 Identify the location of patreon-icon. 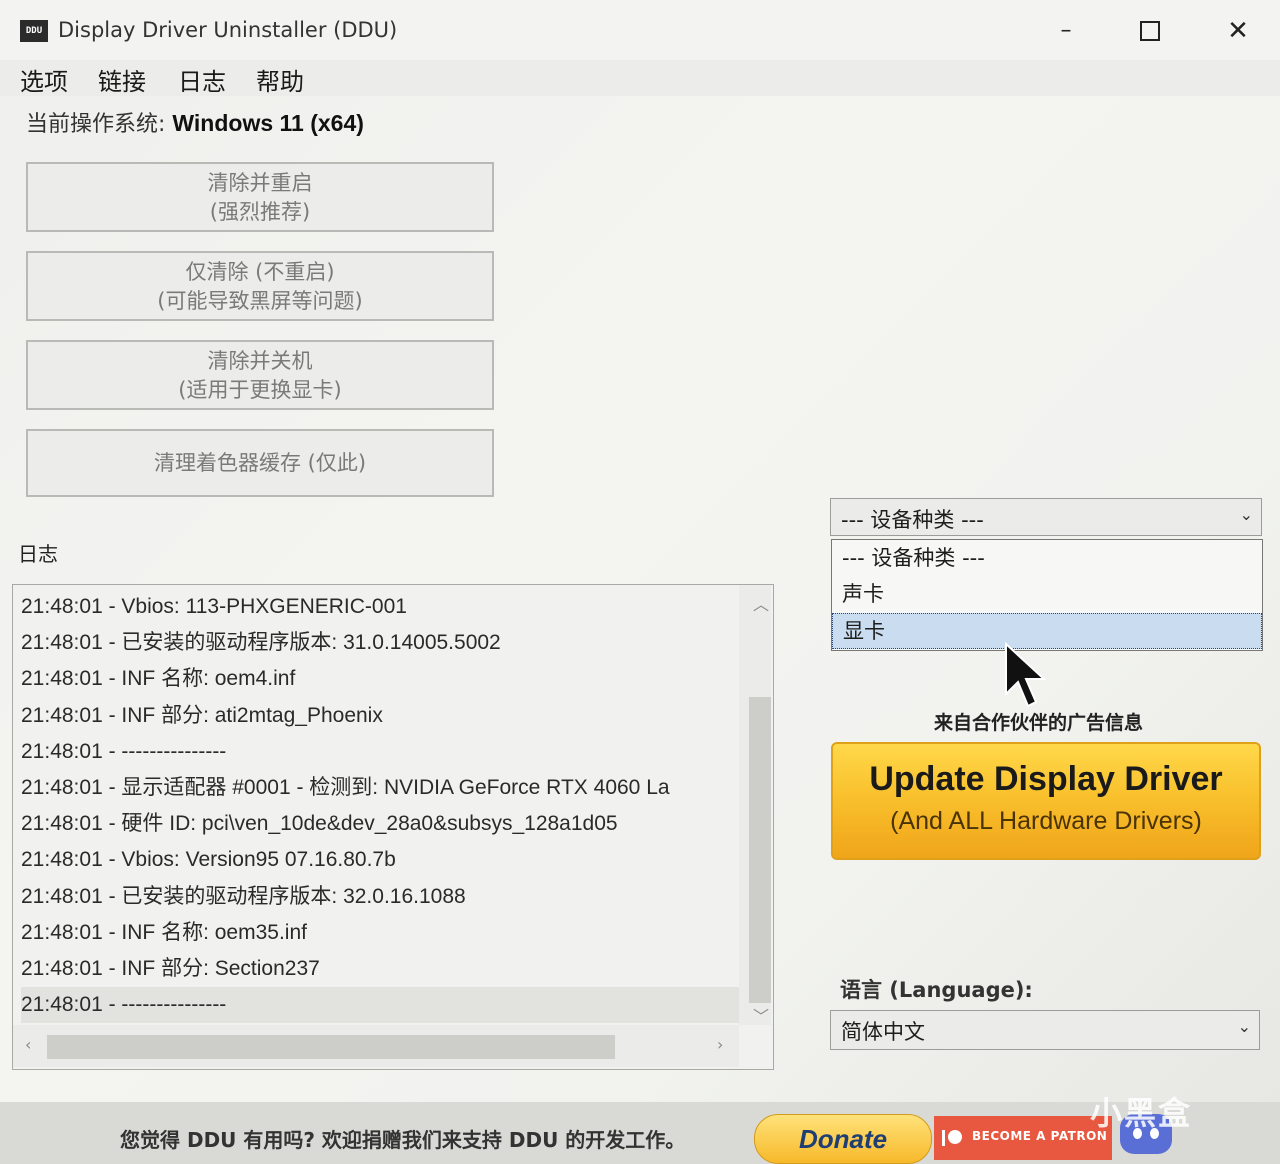
(943, 1138).